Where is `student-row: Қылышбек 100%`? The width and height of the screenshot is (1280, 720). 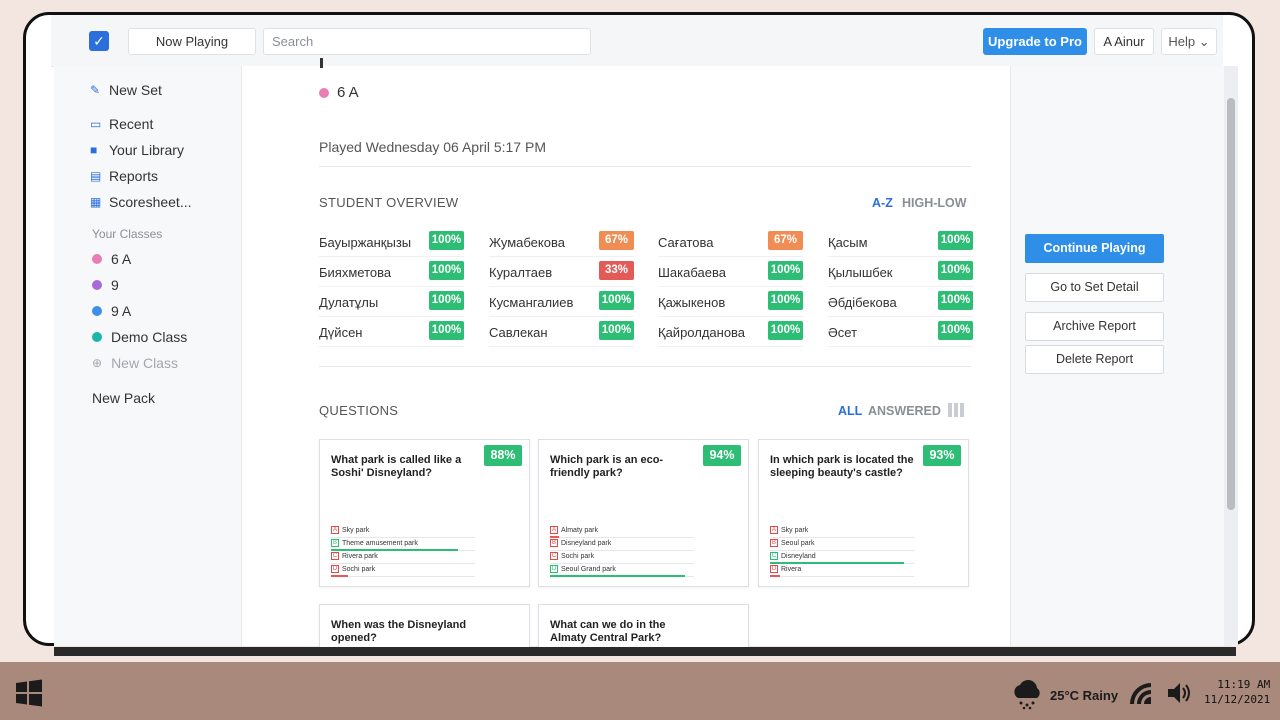 student-row: Қылышбек 100% is located at coordinates (900, 273).